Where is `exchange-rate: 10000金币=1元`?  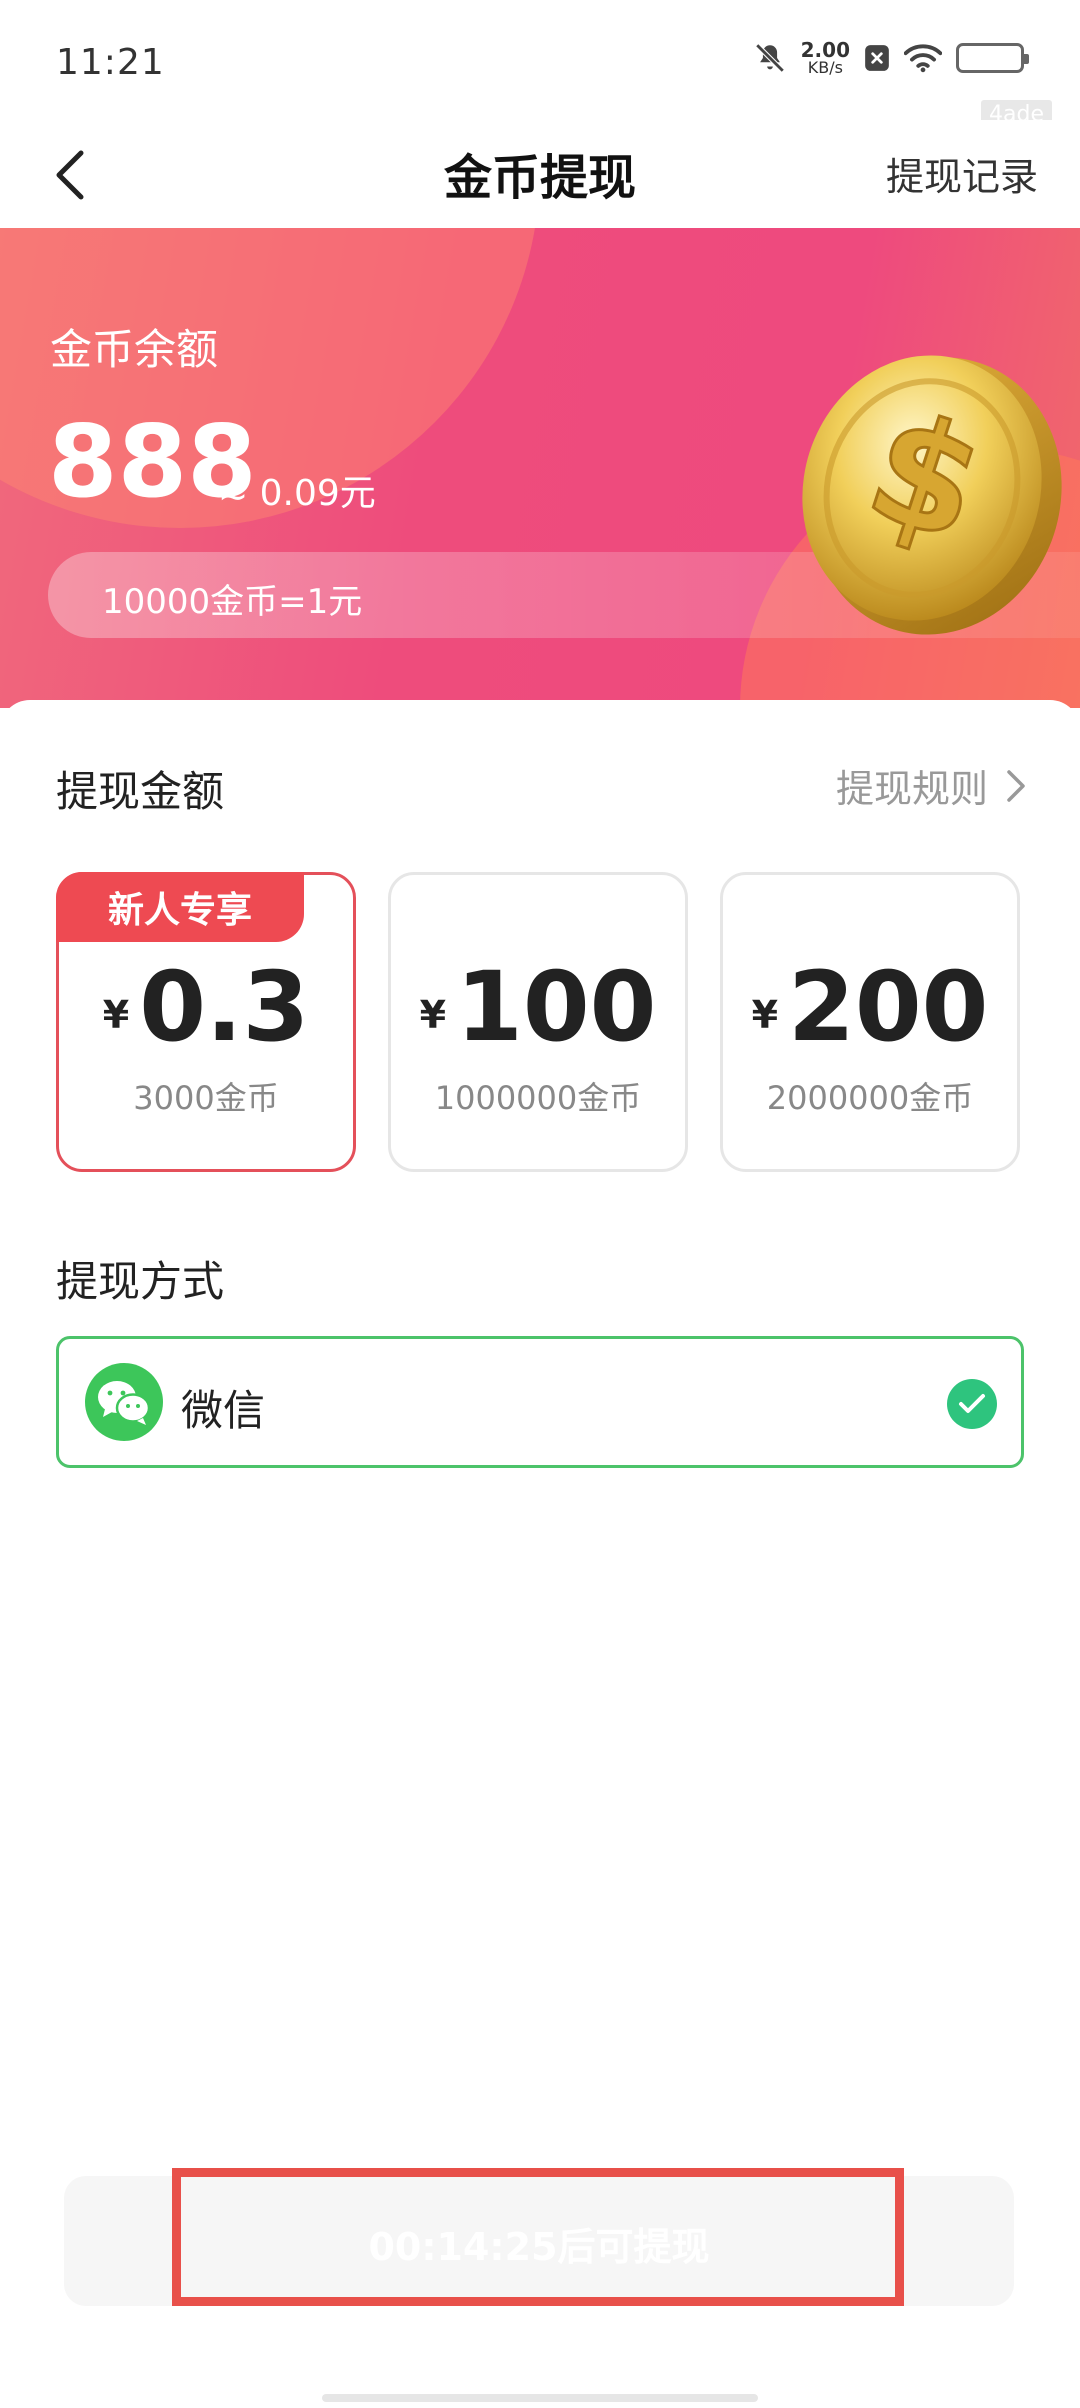 exchange-rate: 10000金币=1元 is located at coordinates (232, 602).